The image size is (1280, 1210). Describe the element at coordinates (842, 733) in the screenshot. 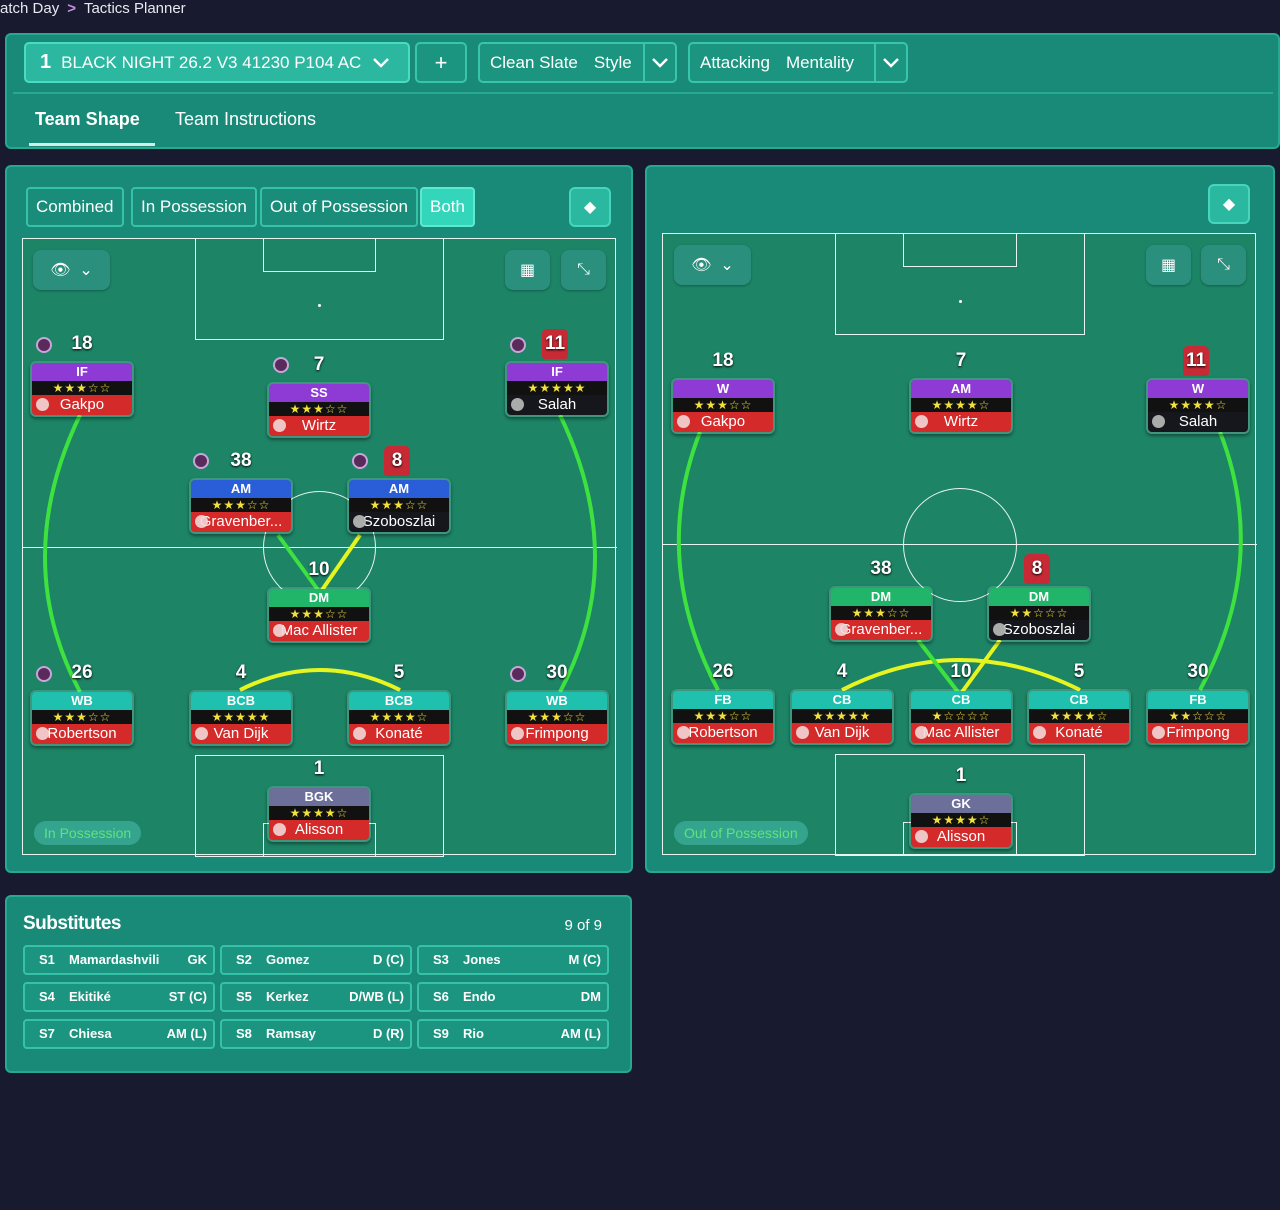

I see `player-name-row: Van Dijk` at that location.